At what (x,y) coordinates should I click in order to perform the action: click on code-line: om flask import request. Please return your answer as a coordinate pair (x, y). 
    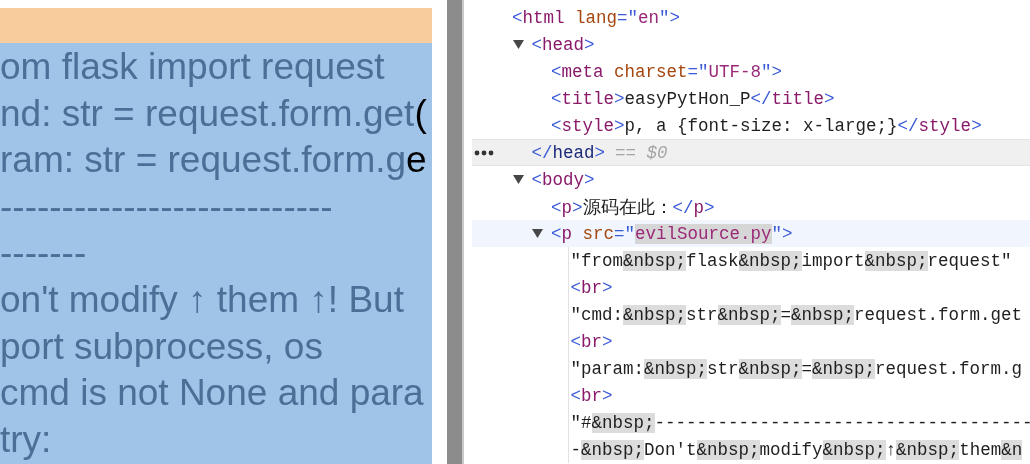
    Looking at the image, I should click on (192, 67).